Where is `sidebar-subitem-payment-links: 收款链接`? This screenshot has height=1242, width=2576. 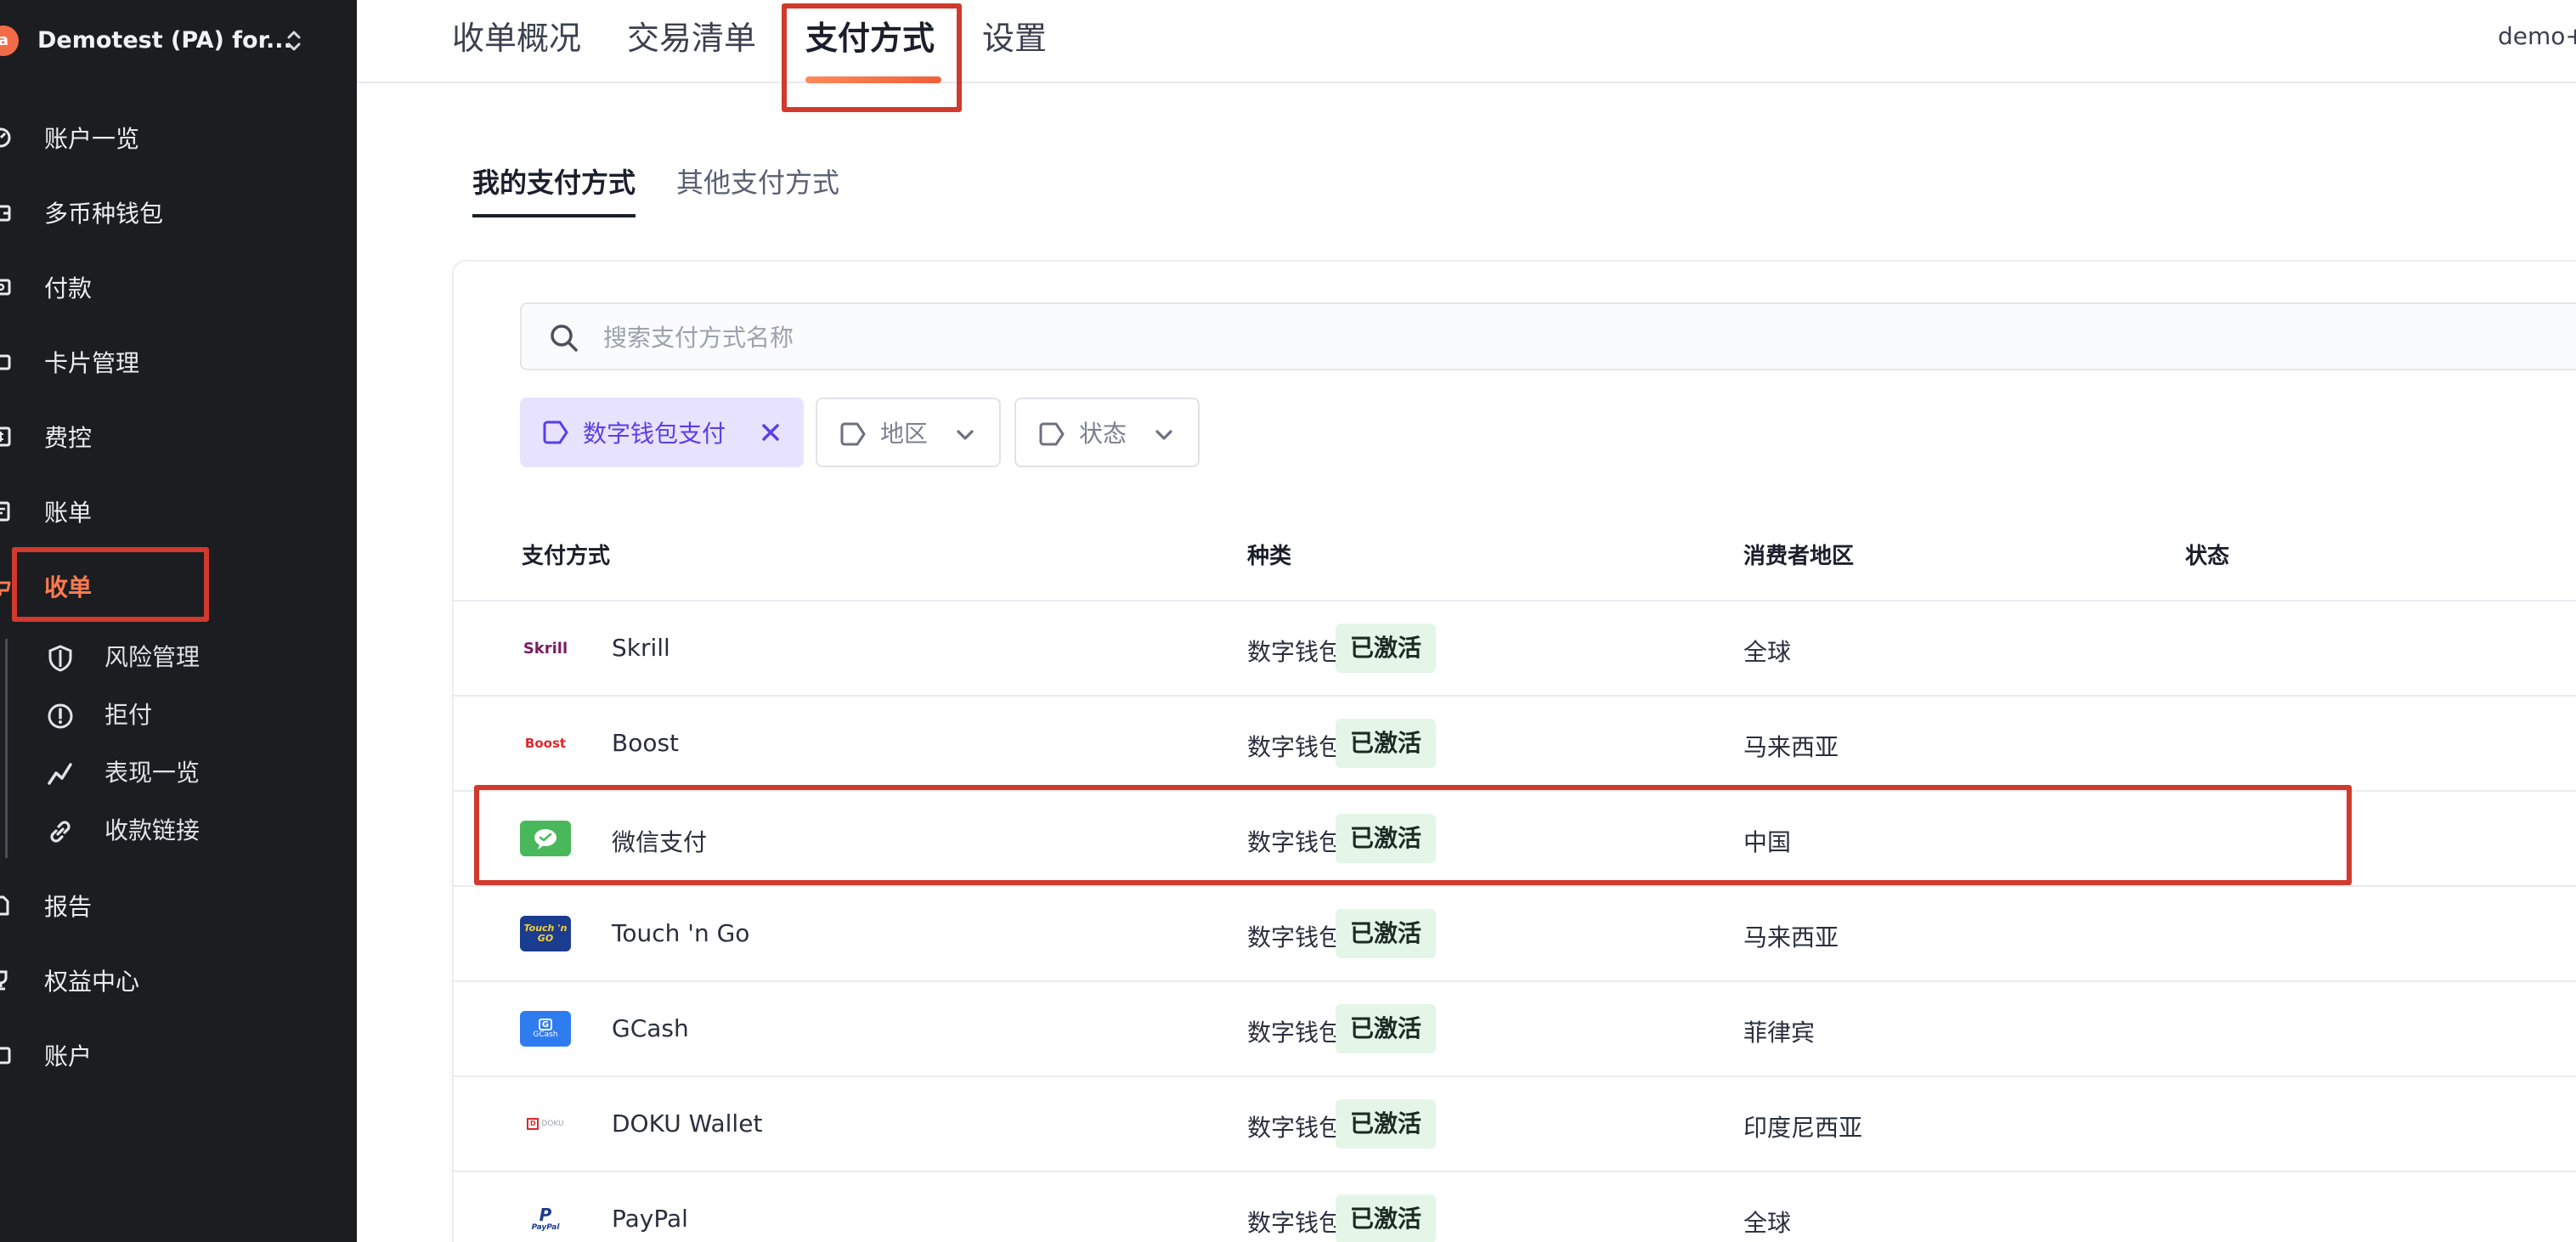 sidebar-subitem-payment-links: 收款链接 is located at coordinates (187, 829).